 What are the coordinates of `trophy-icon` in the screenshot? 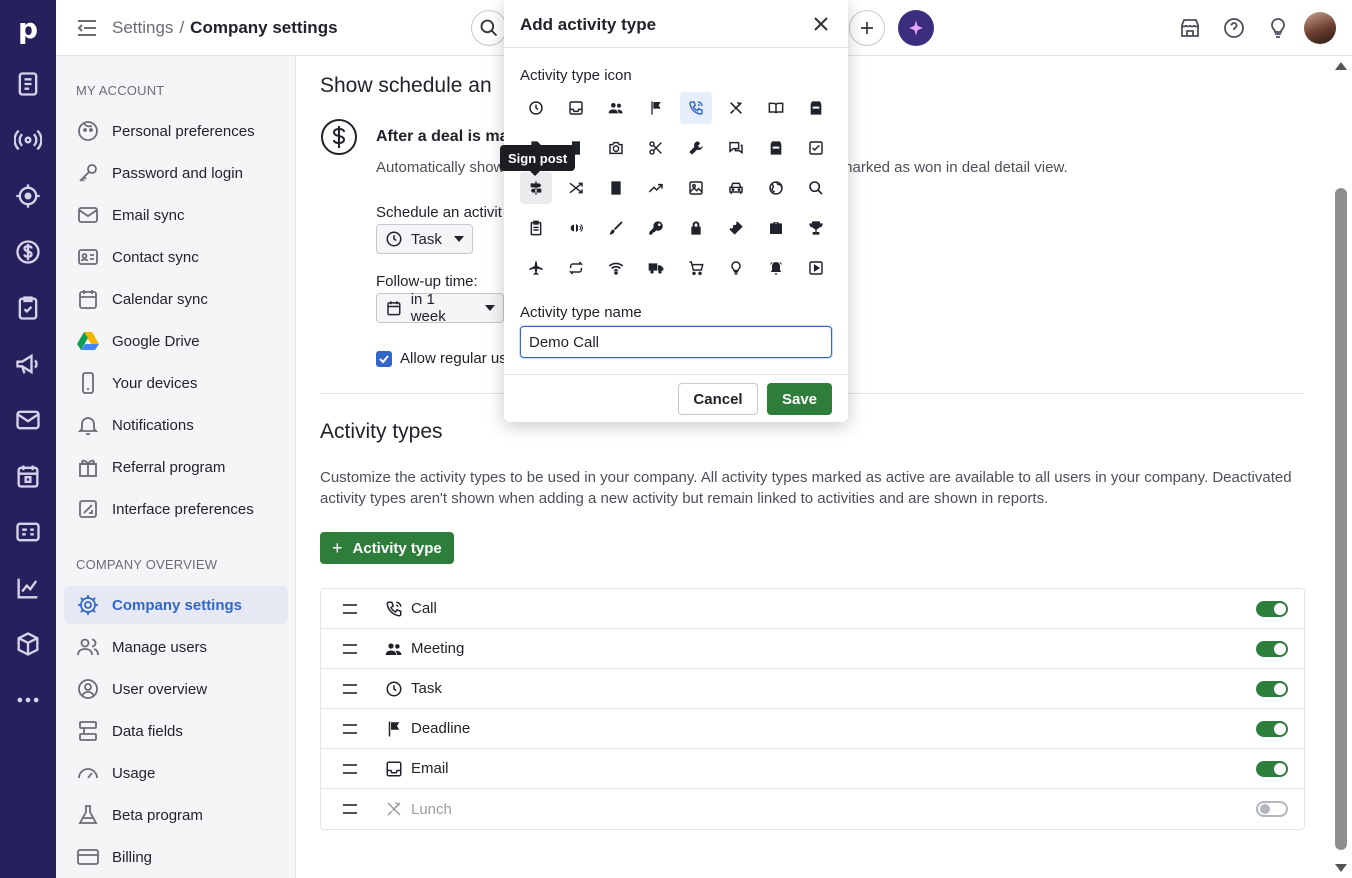 It's located at (816, 228).